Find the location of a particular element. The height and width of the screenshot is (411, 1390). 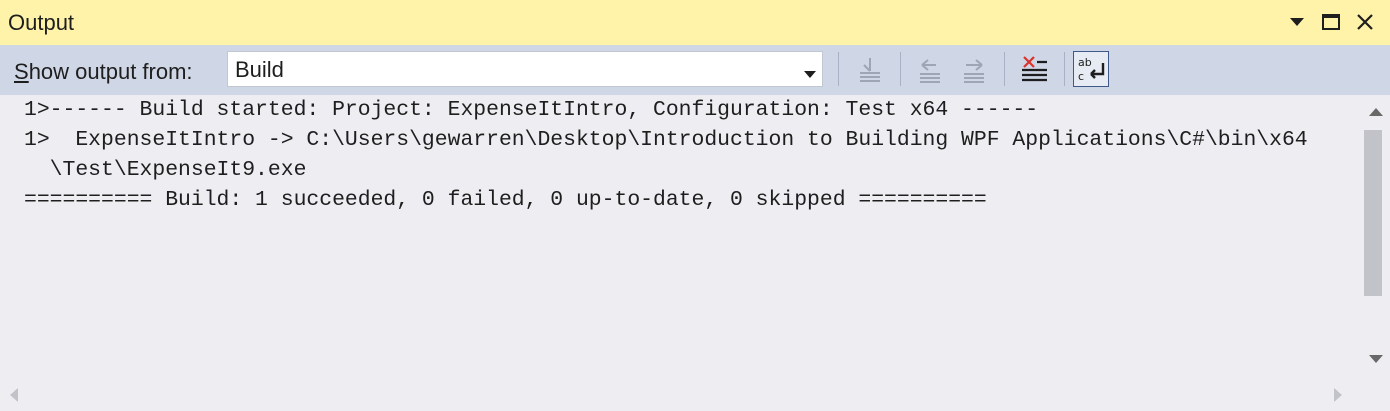

show-output-from-text: how output from: is located at coordinates (110, 71).